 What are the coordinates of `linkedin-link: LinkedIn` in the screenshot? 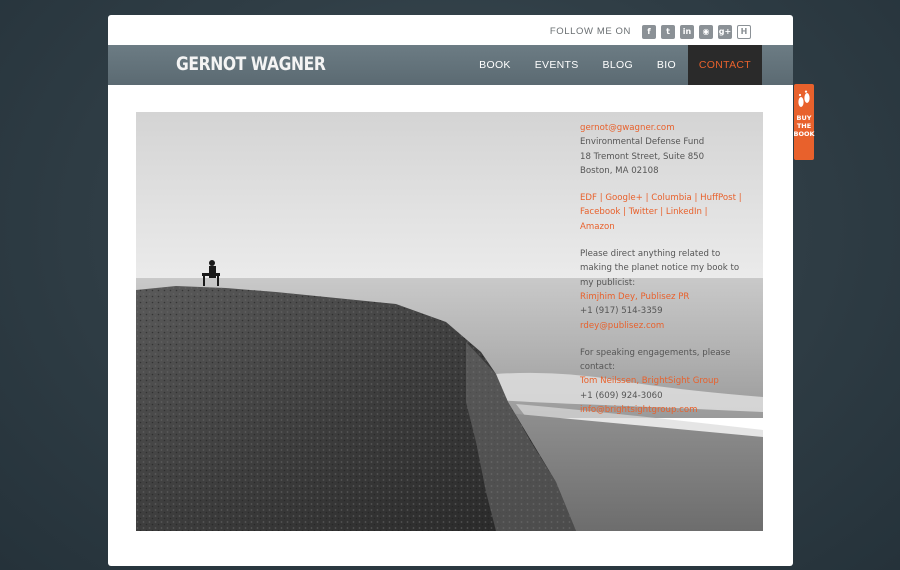 It's located at (684, 212).